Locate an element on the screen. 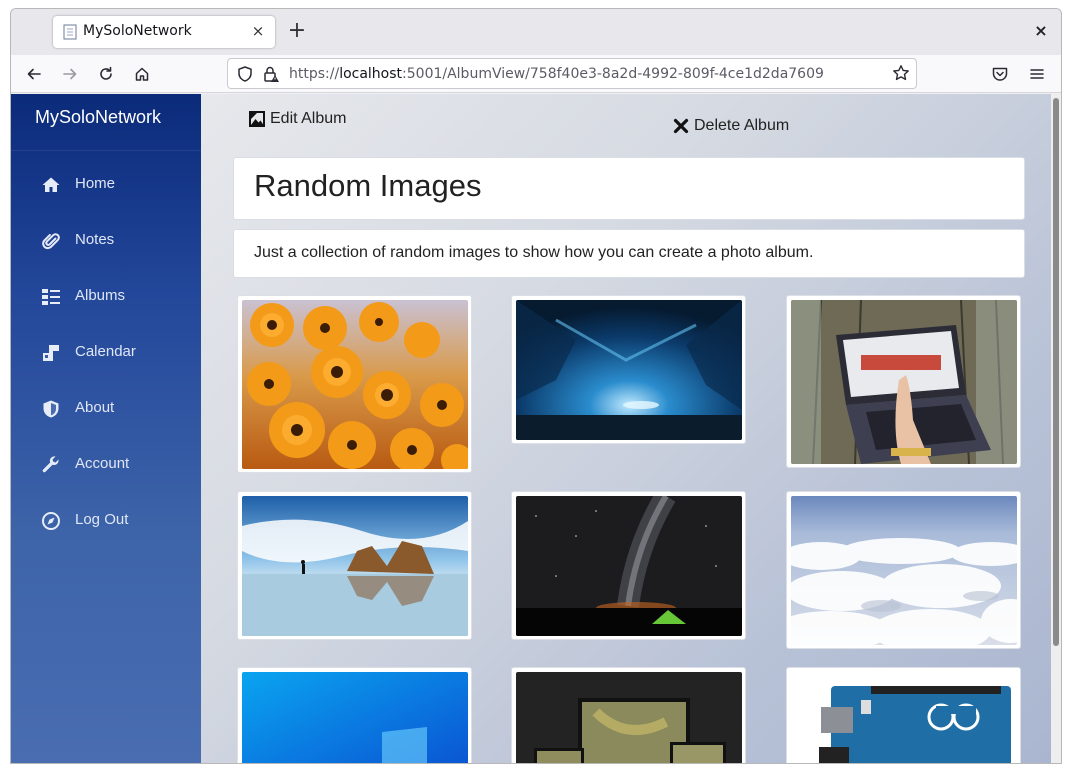 This screenshot has height=772, width=1071. sidebar-item-about: About is located at coordinates (106, 409).